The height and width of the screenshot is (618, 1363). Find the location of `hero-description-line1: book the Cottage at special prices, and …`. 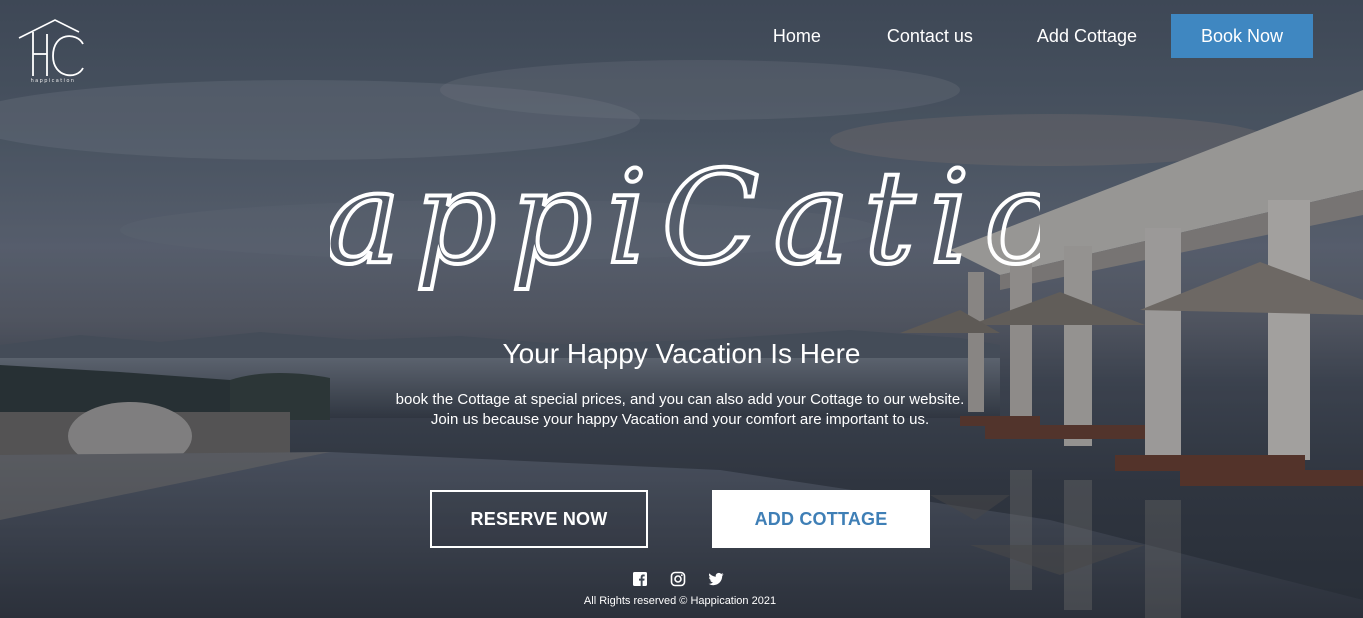

hero-description-line1: book the Cottage at special prices, and … is located at coordinates (680, 399).